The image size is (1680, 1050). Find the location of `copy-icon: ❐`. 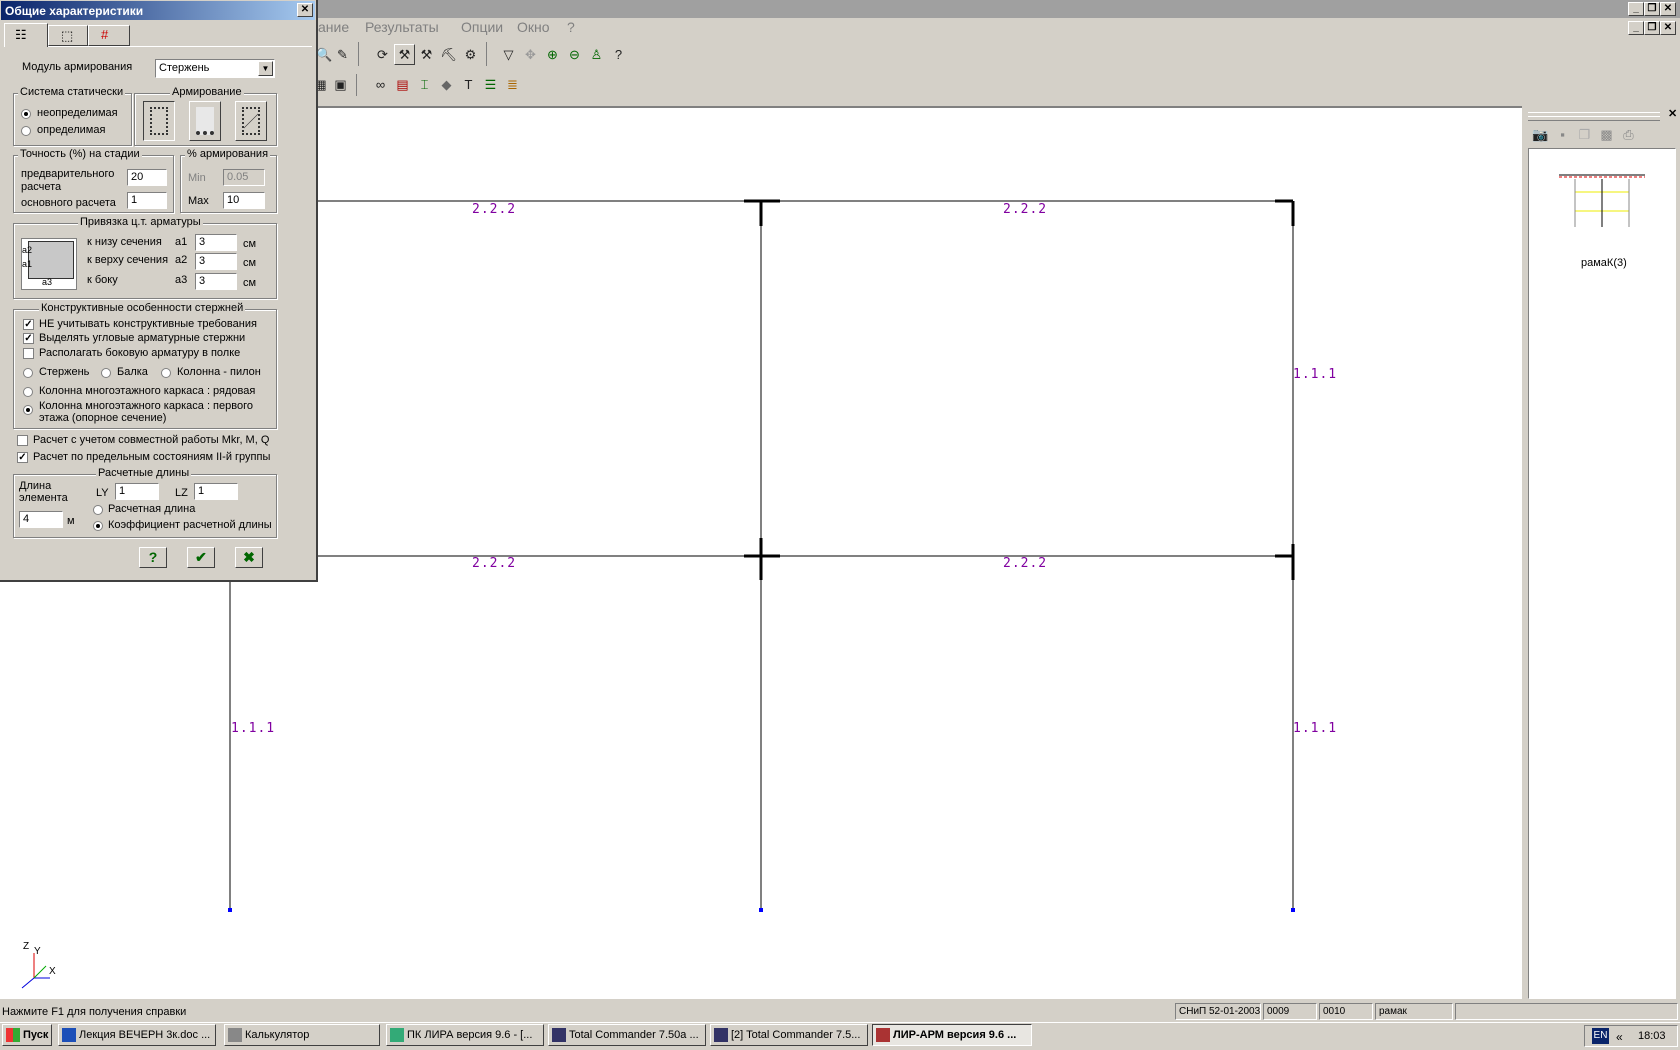

copy-icon: ❐ is located at coordinates (1584, 134).